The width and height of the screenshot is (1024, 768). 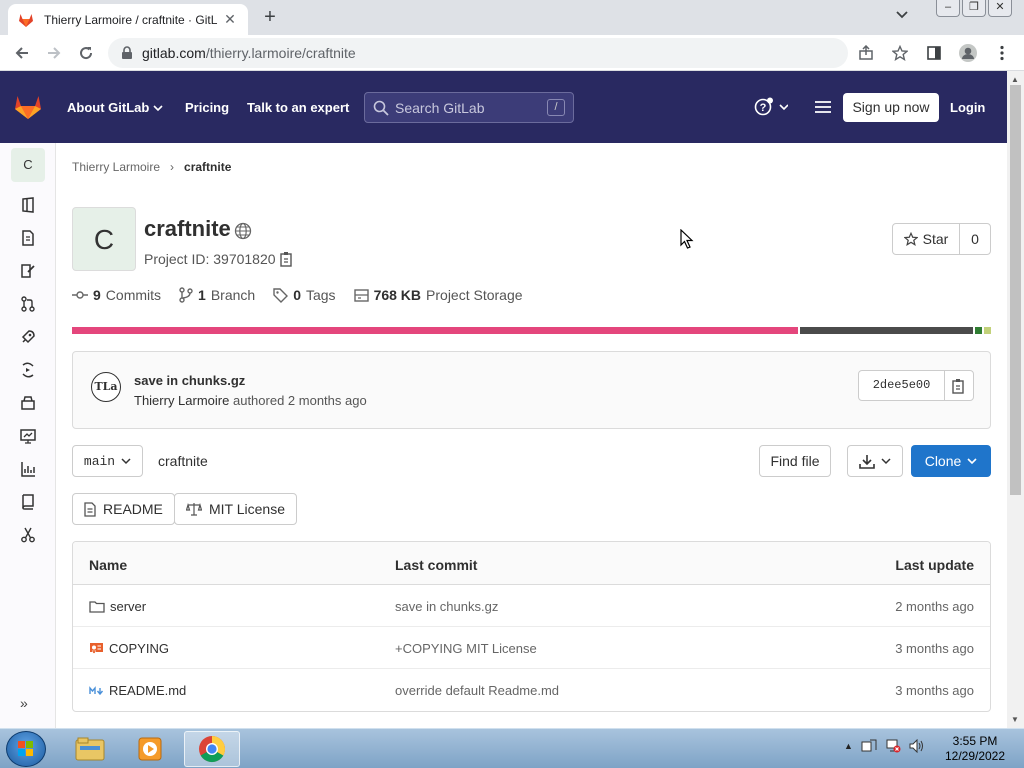 What do you see at coordinates (181, 400) in the screenshot?
I see `commit-author-link: Thierry Larmoire` at bounding box center [181, 400].